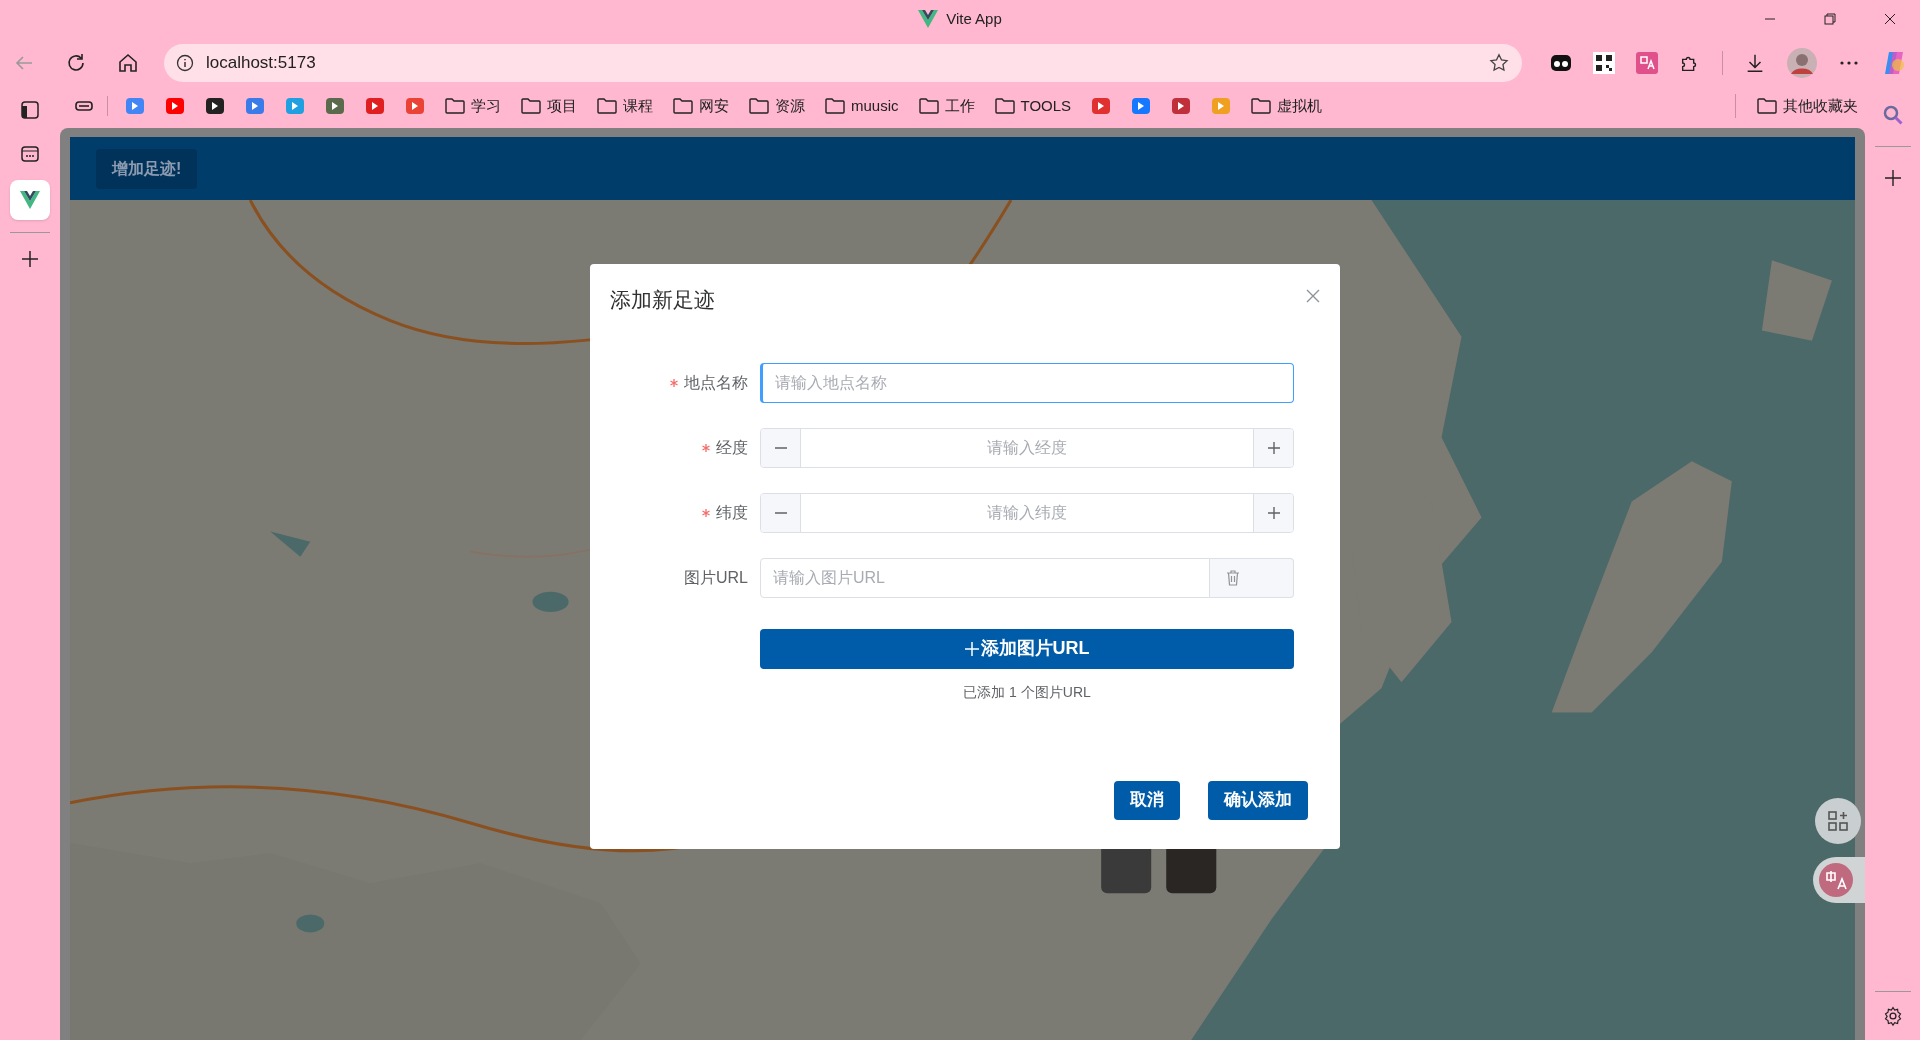 This screenshot has width=1920, height=1040. I want to click on bookmark-folder: 资源, so click(777, 106).